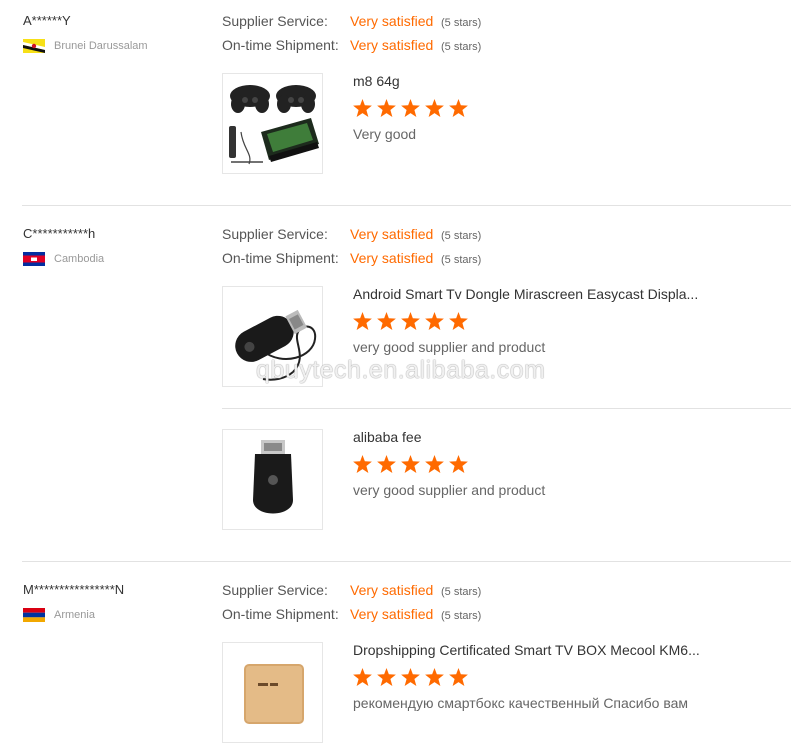  Describe the element at coordinates (273, 477) in the screenshot. I see `anycast-dongle-image` at that location.